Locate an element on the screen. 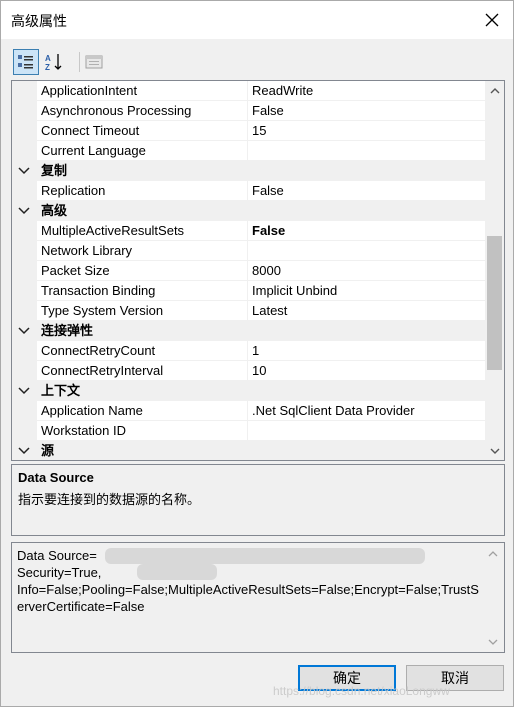 This screenshot has height=707, width=514. category-row: 复制 is located at coordinates (249, 171).